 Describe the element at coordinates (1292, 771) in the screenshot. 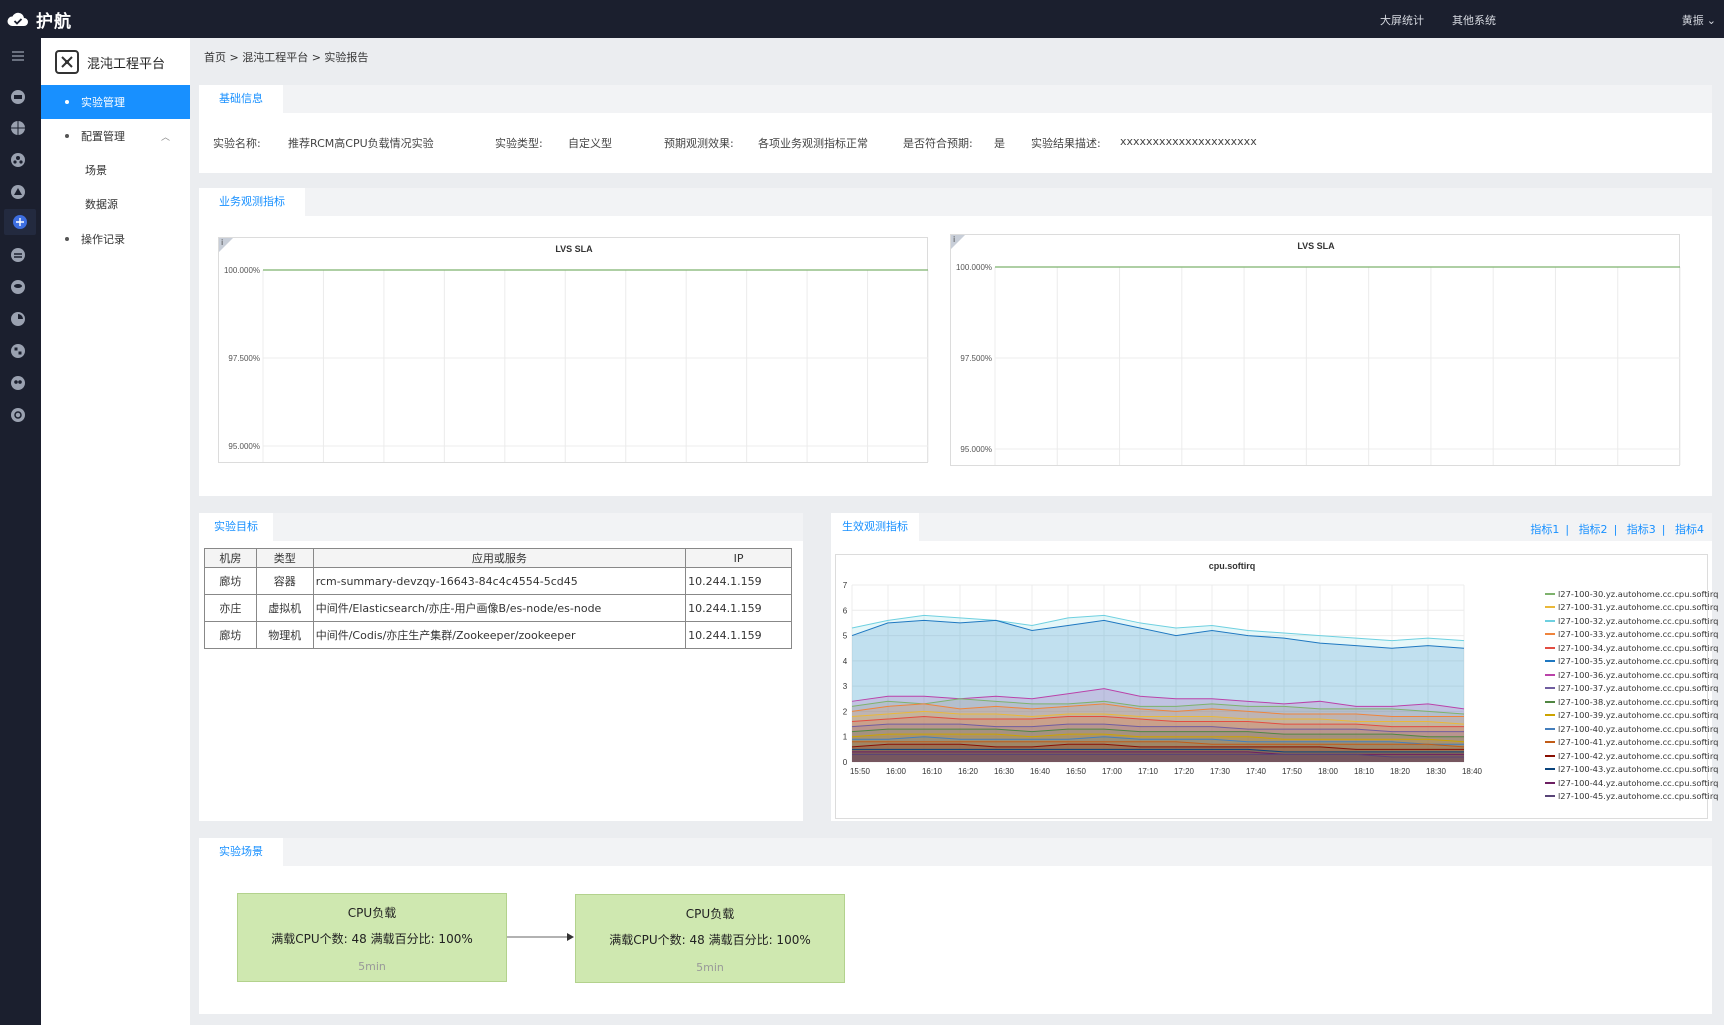

I see `x-tick-label: 17:50` at that location.